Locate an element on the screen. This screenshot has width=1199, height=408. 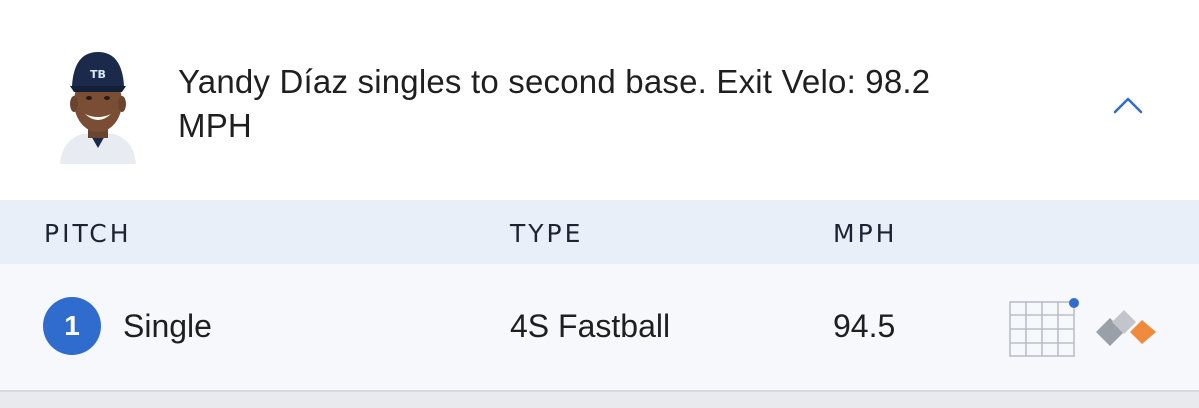
pitch-type: 4S Fastball is located at coordinates (590, 326).